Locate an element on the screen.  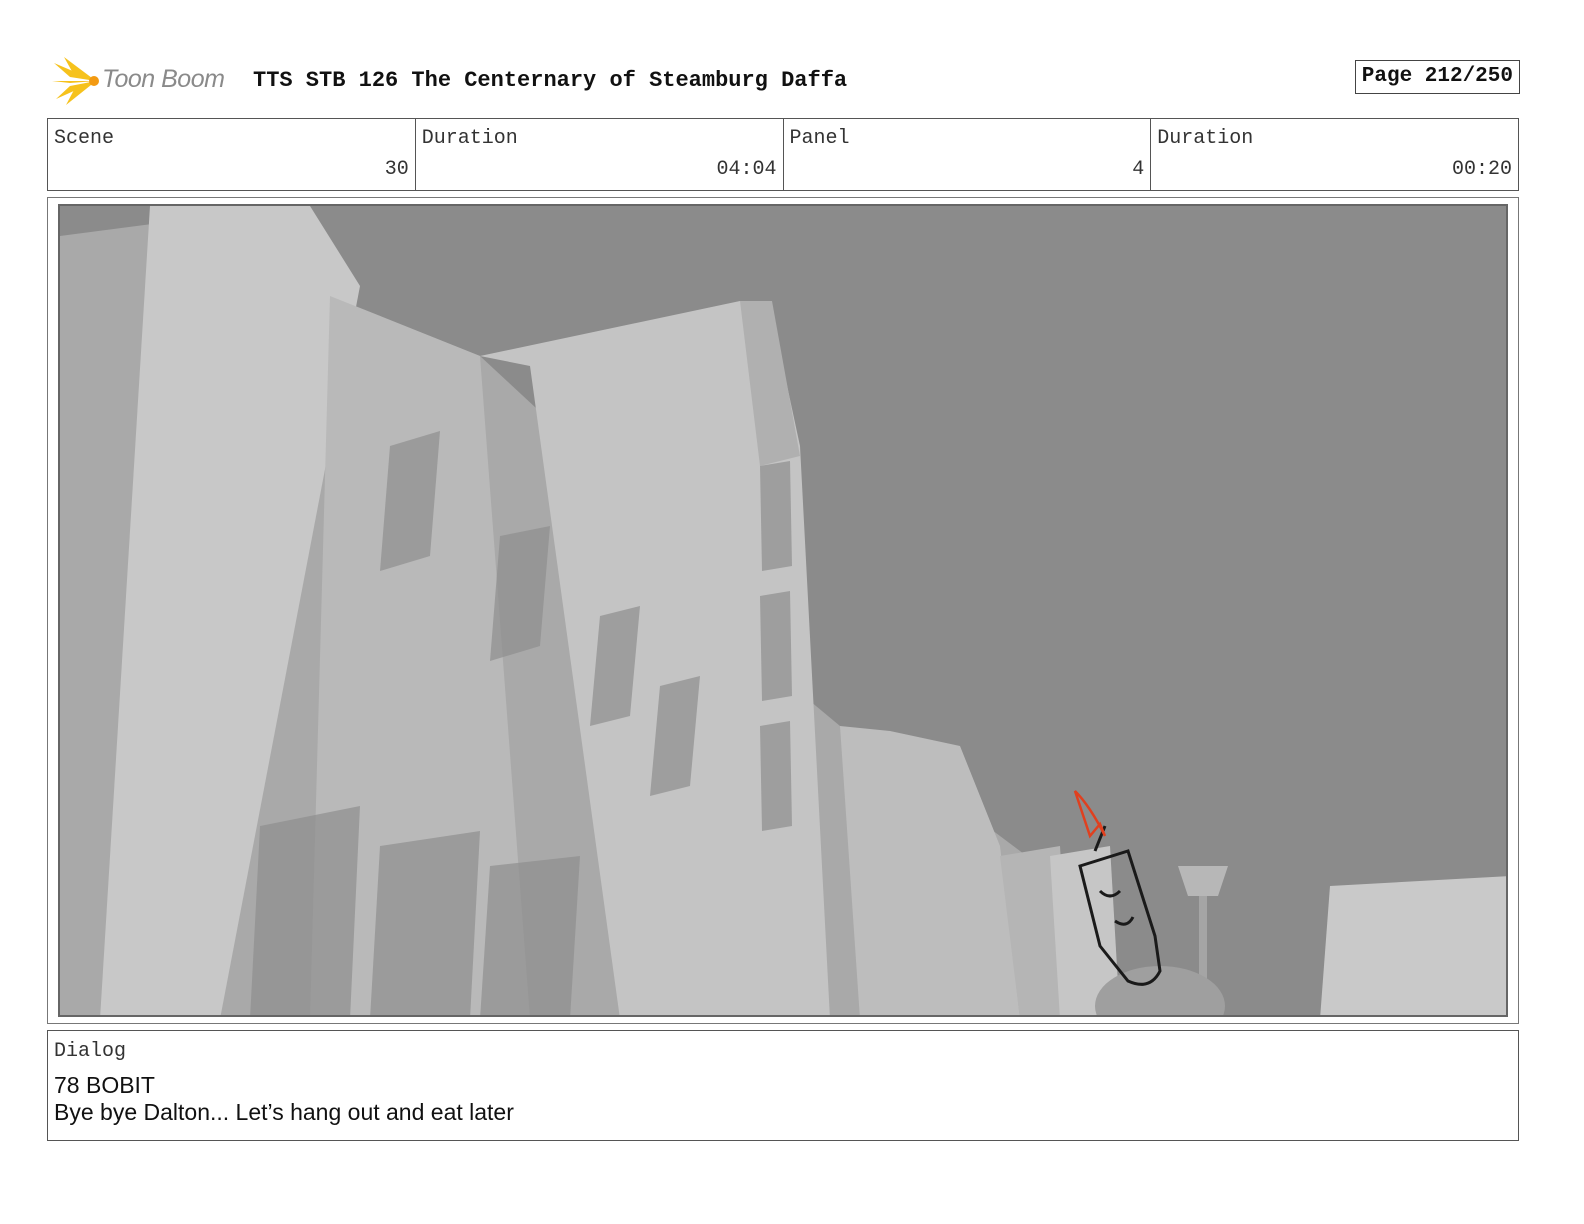
panel-duration-value: 00:20 is located at coordinates (1481, 169).